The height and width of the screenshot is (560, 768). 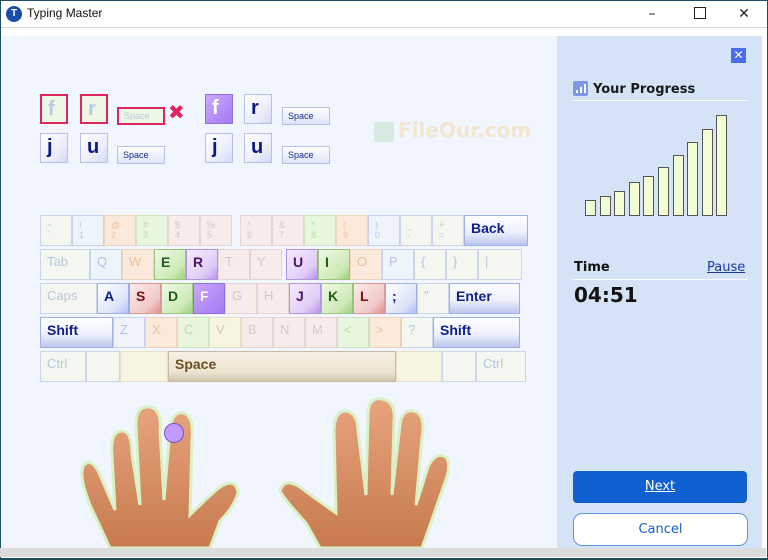 What do you see at coordinates (282, 366) in the screenshot?
I see `key-space-r4c3: Space` at bounding box center [282, 366].